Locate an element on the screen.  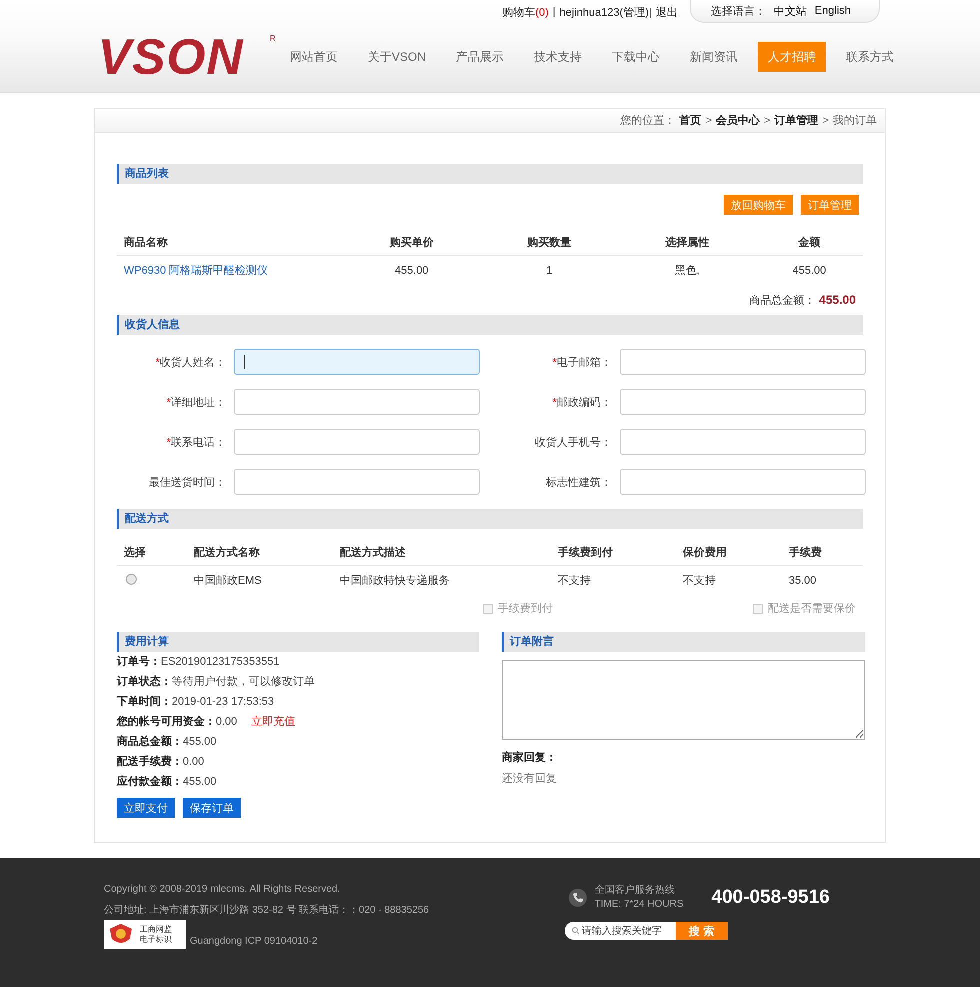
column-header: 购买数量 is located at coordinates (550, 242).